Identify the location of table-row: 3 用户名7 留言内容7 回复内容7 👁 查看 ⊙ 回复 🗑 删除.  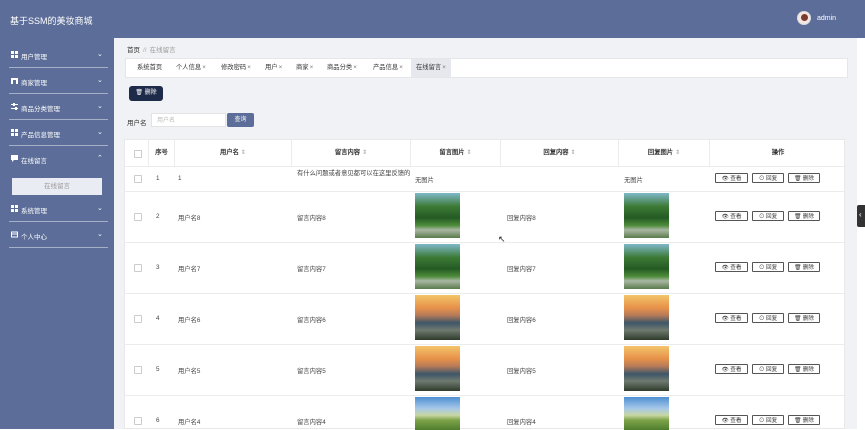
(485, 268).